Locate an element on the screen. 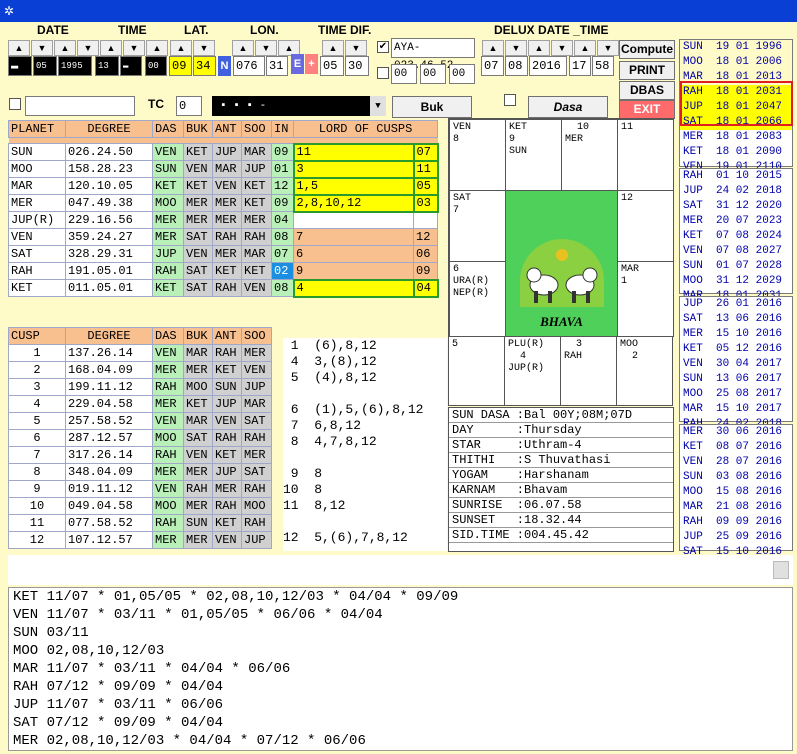 Image resolution: width=797 pixels, height=754 pixels. delux-year-field: 2016 is located at coordinates (548, 66).